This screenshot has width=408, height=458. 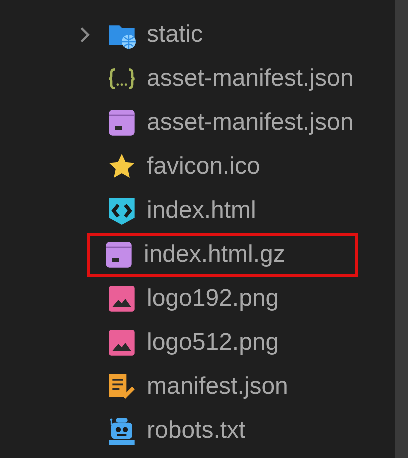 What do you see at coordinates (122, 167) in the screenshot?
I see `star-icon` at bounding box center [122, 167].